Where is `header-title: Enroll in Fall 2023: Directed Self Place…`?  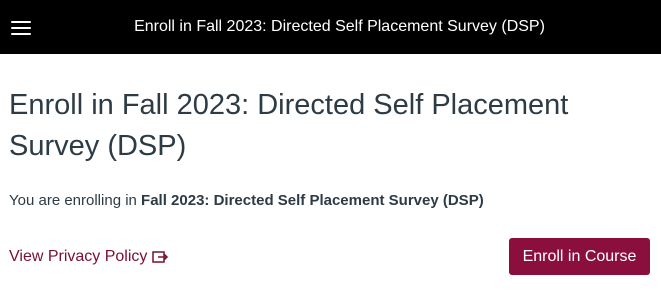 header-title: Enroll in Fall 2023: Directed Self Place… is located at coordinates (339, 26).